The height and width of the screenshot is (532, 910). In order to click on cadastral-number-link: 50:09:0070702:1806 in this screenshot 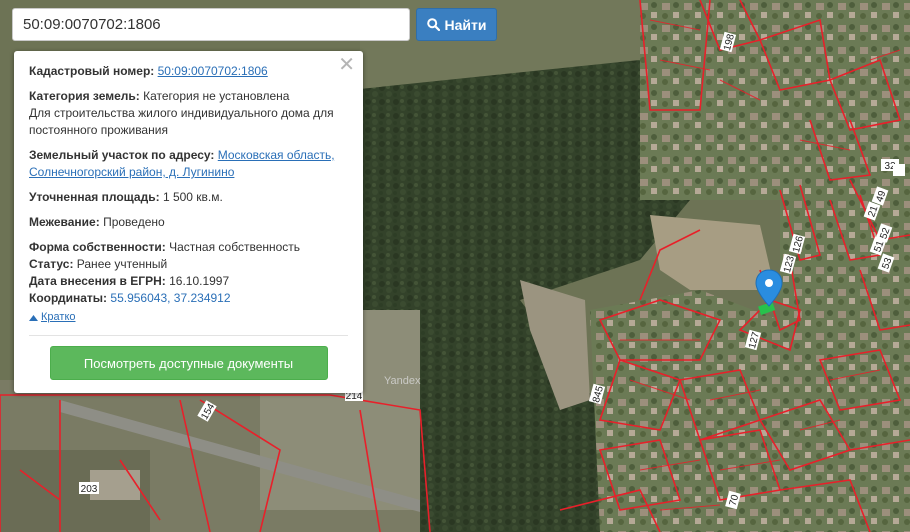, I will do `click(213, 71)`.